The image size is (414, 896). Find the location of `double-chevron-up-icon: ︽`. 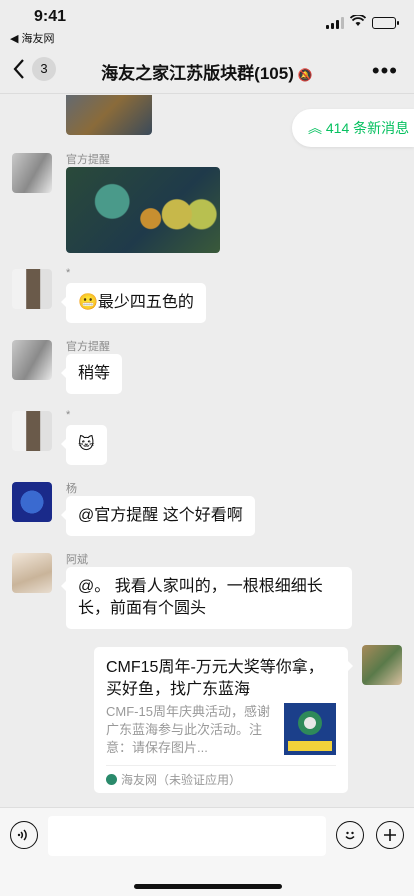

double-chevron-up-icon: ︽ is located at coordinates (315, 128).